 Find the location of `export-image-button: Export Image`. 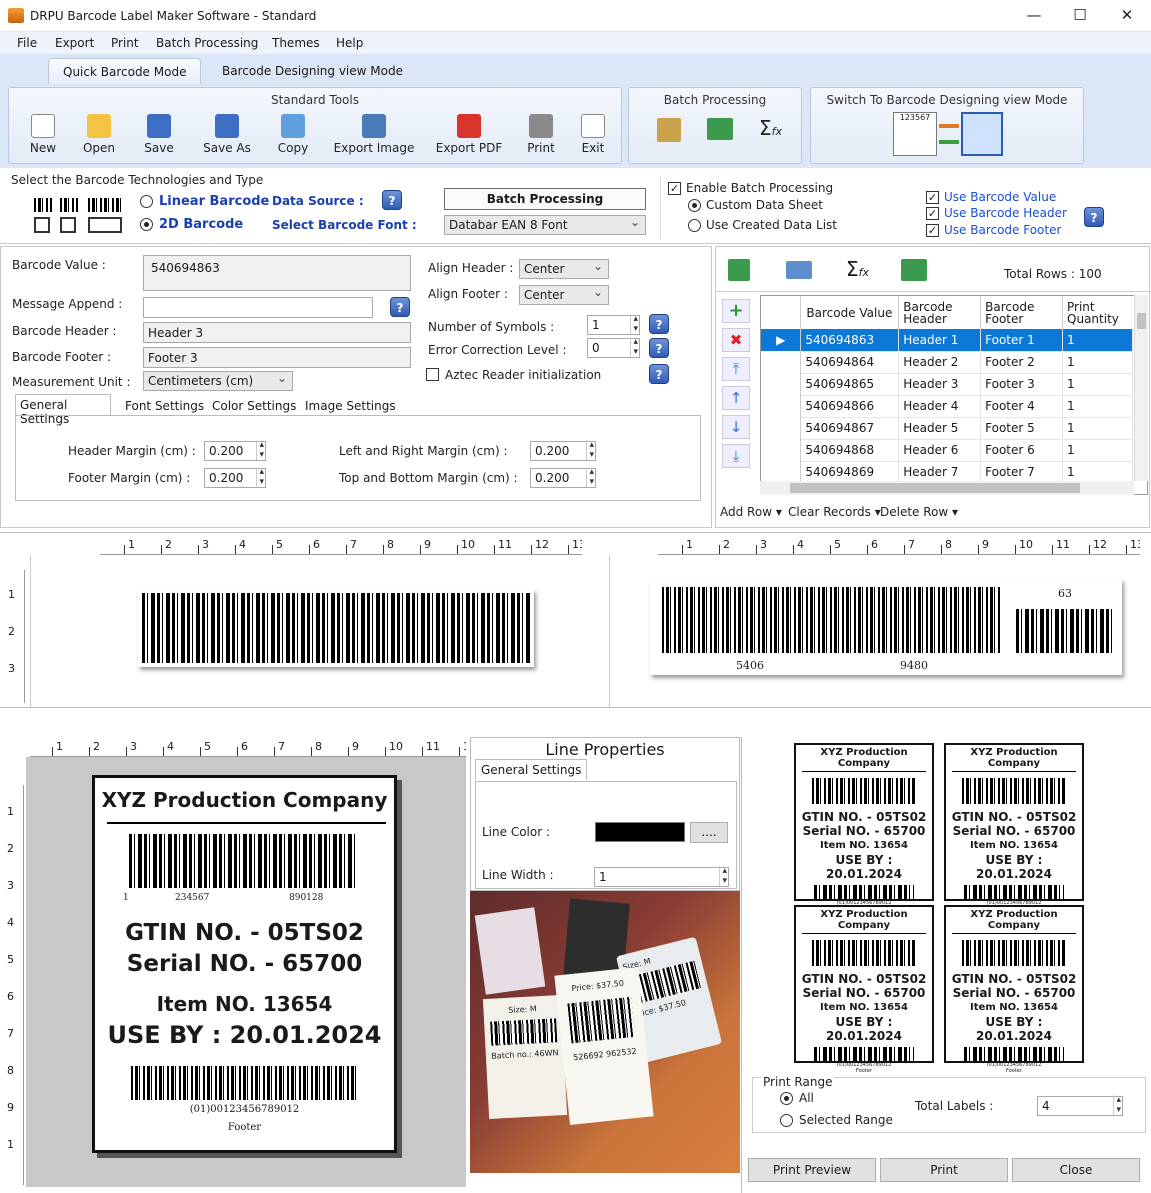

export-image-button: Export Image is located at coordinates (374, 134).